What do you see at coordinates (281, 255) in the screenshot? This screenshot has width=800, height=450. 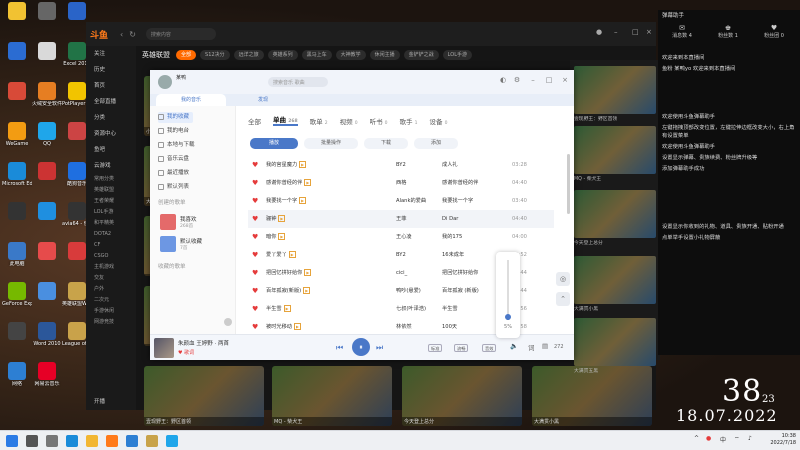 I see `song-title: 爱丫爱丫 ▶` at bounding box center [281, 255].